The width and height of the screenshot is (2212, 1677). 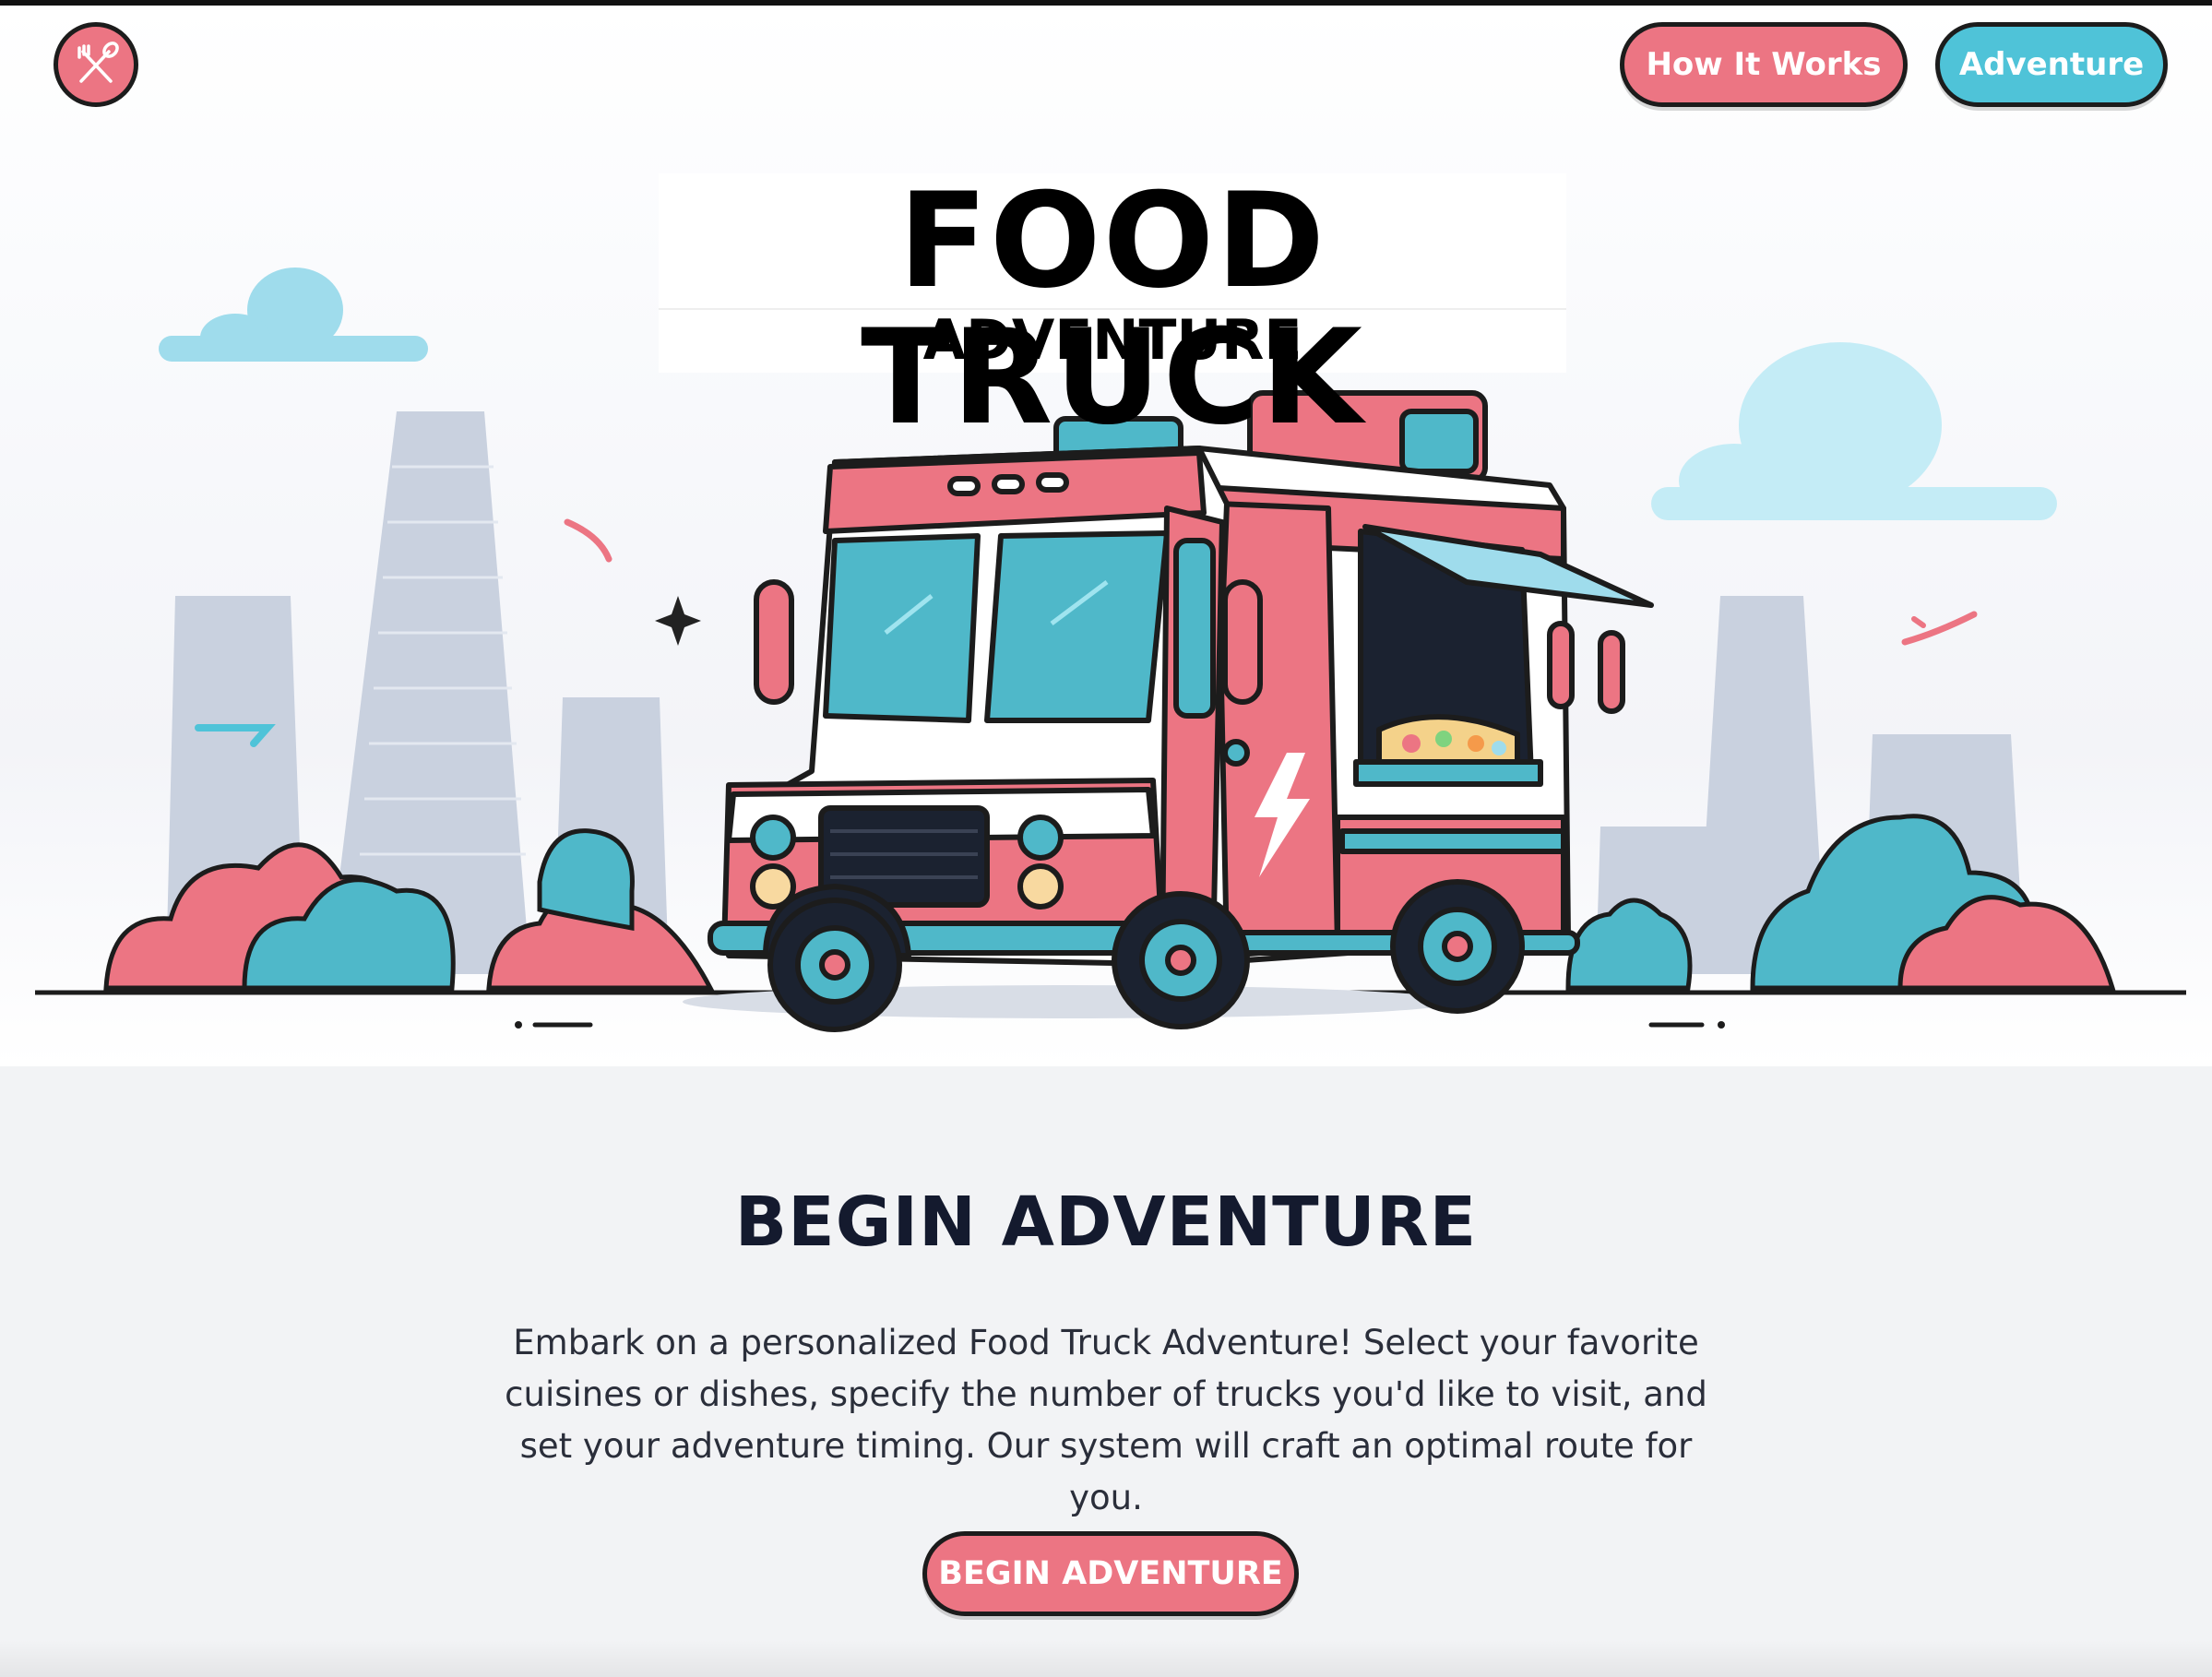 What do you see at coordinates (1106, 1658) in the screenshot?
I see `bottom-shade` at bounding box center [1106, 1658].